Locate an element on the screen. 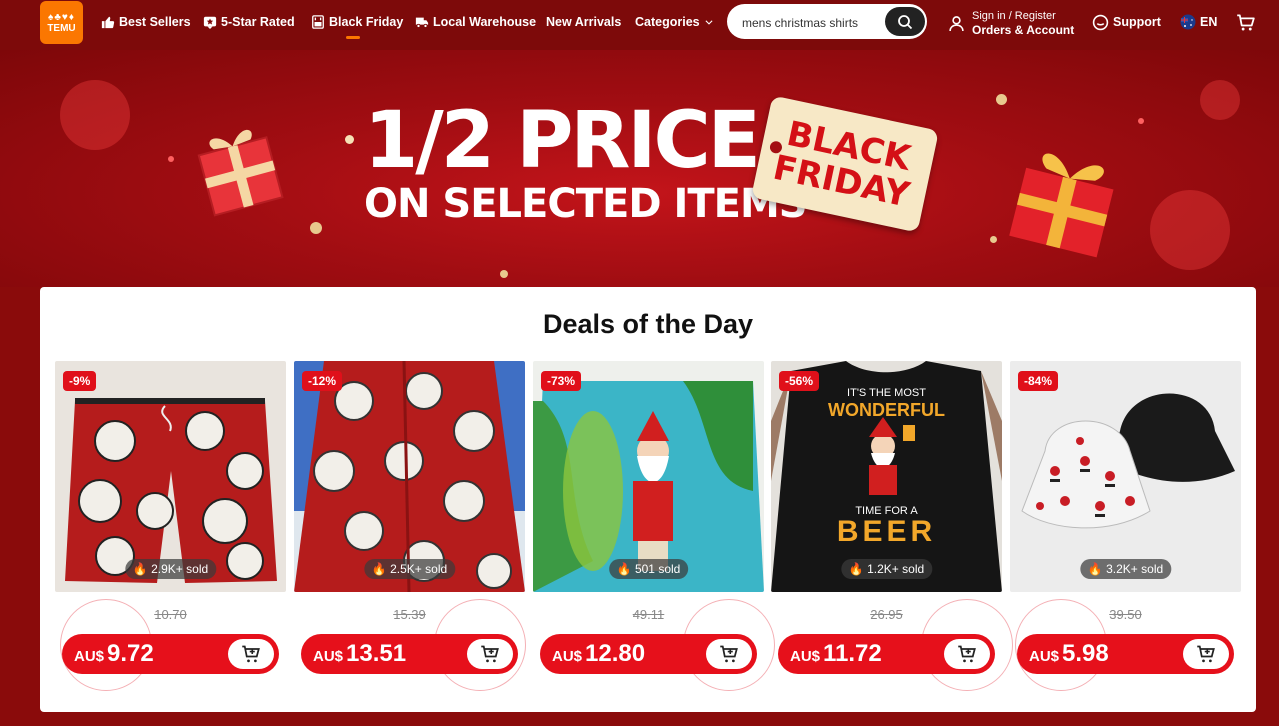  price-pill: AU$ 9.72 is located at coordinates (170, 654).